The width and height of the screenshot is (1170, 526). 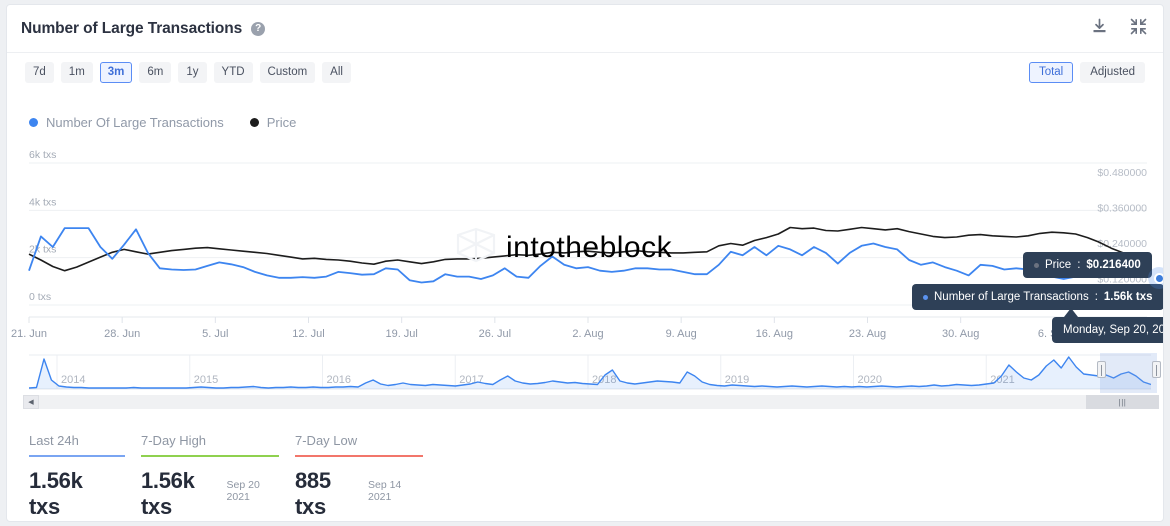 I want to click on legend-item-price: Price, so click(x=273, y=122).